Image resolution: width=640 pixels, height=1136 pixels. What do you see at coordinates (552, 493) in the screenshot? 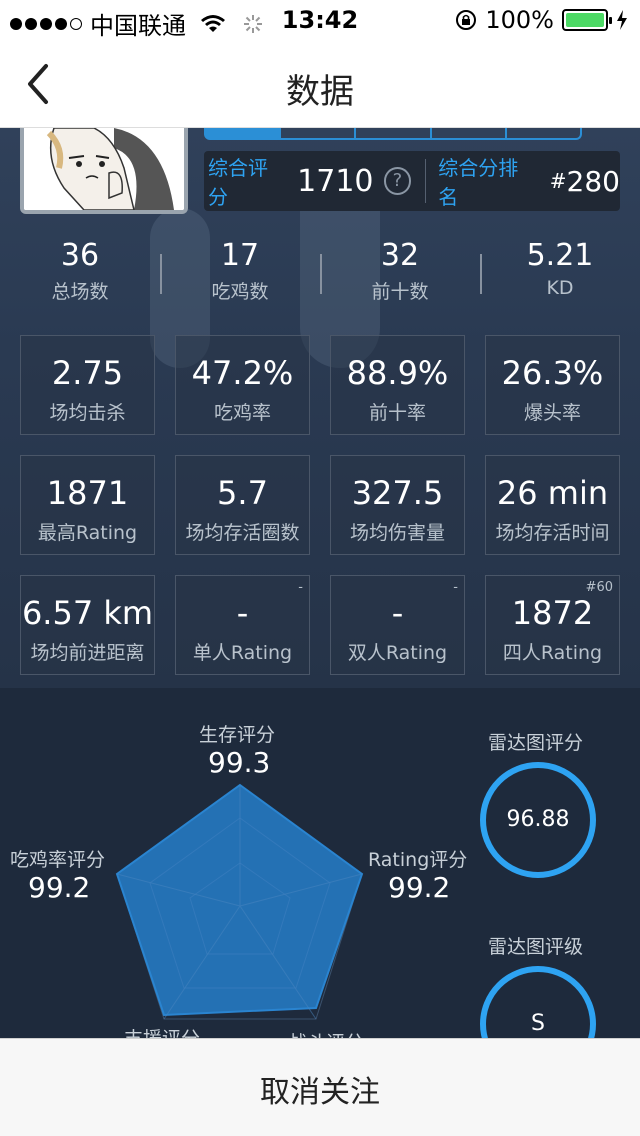
I see `stat-value: 26 min` at bounding box center [552, 493].